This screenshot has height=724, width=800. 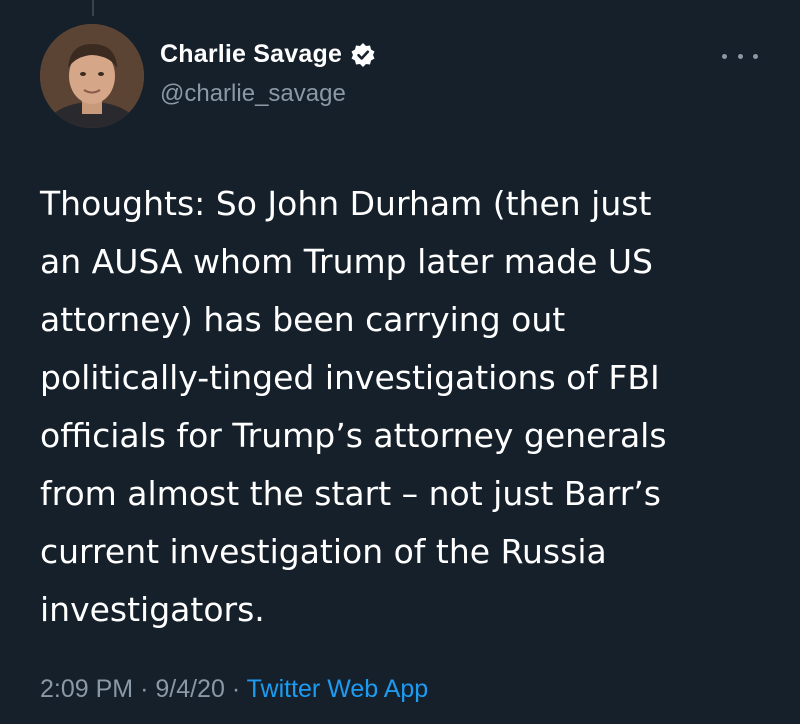 I want to click on more-options-icon, so click(x=740, y=56).